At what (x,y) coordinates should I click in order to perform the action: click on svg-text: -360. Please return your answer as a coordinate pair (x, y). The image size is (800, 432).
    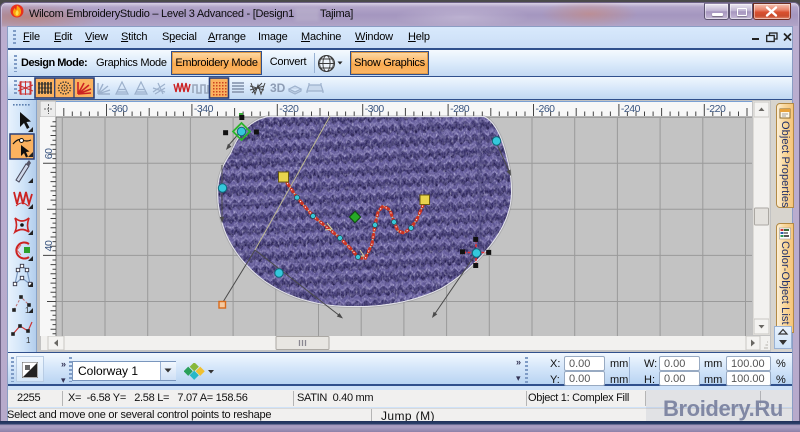
    Looking at the image, I should click on (119, 109).